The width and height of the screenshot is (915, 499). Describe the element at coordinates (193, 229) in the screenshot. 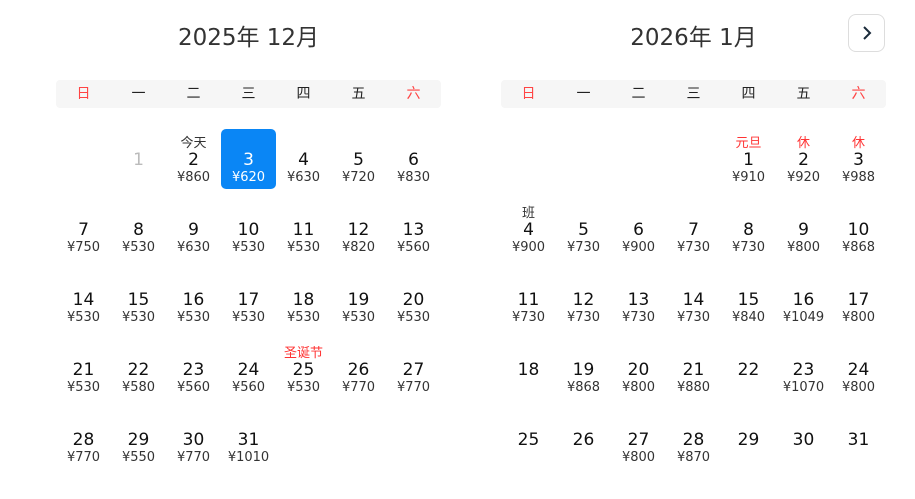

I see `day-cell: 9 ¥630` at that location.